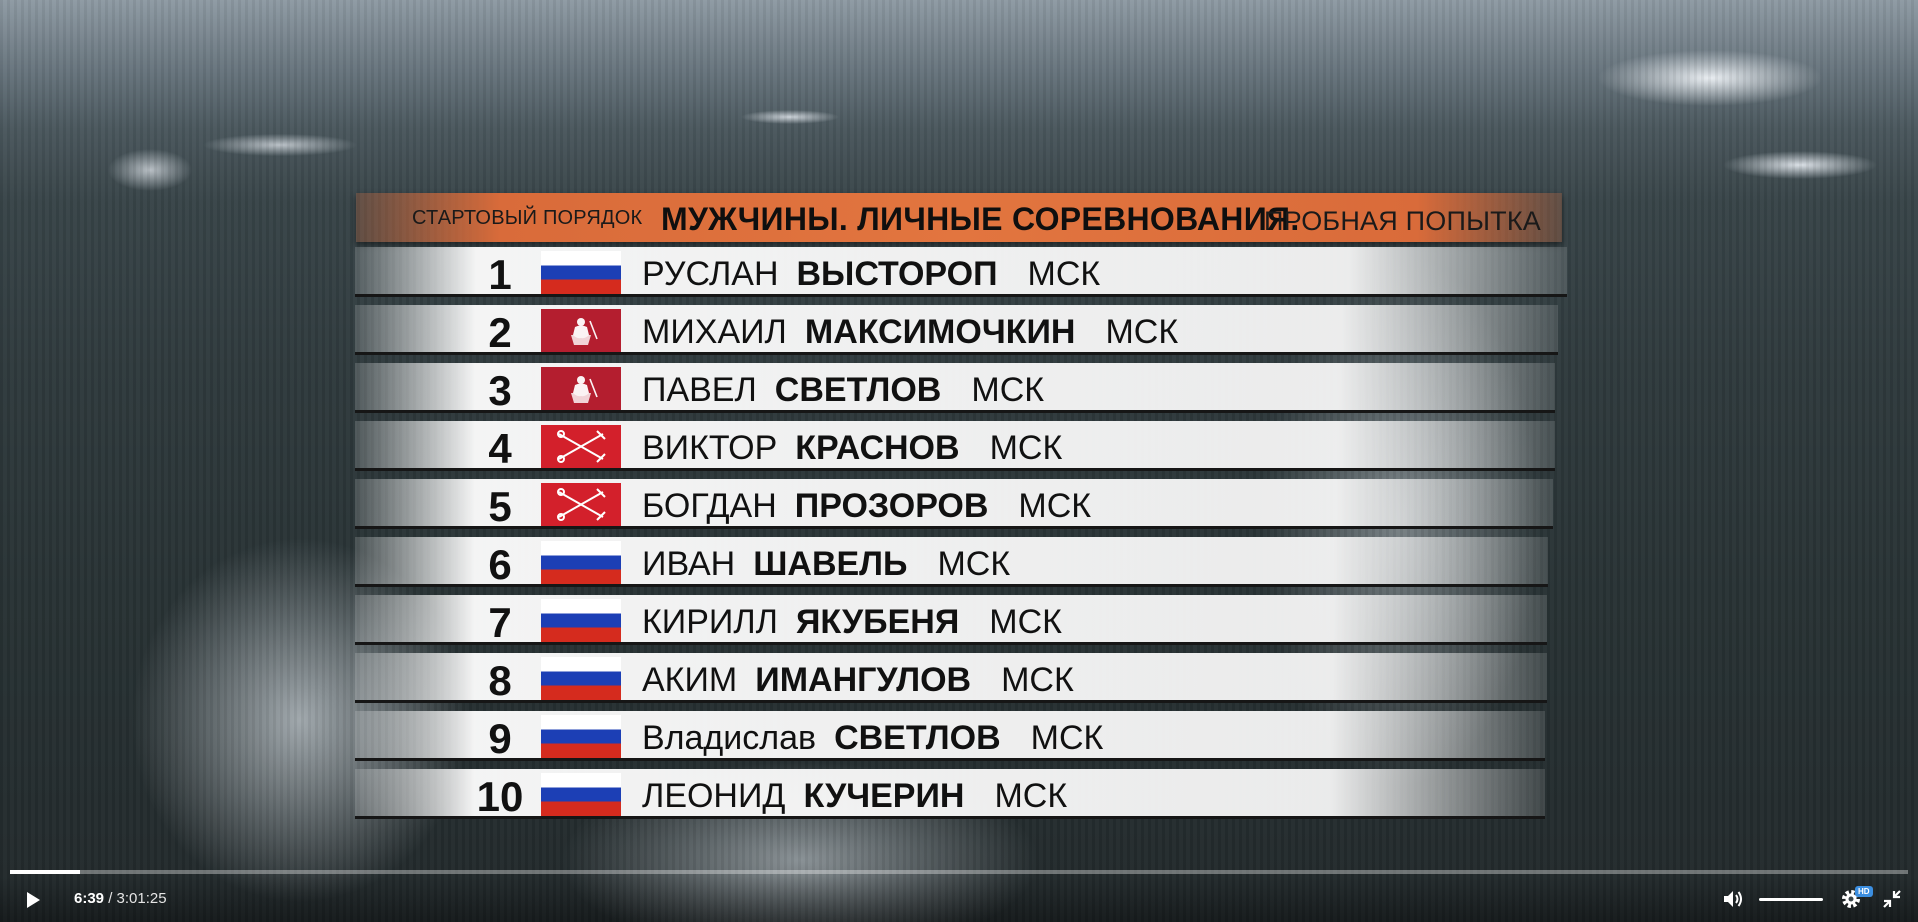 The width and height of the screenshot is (1918, 922). Describe the element at coordinates (1892, 899) in the screenshot. I see `exit-fullscreen-icon` at that location.